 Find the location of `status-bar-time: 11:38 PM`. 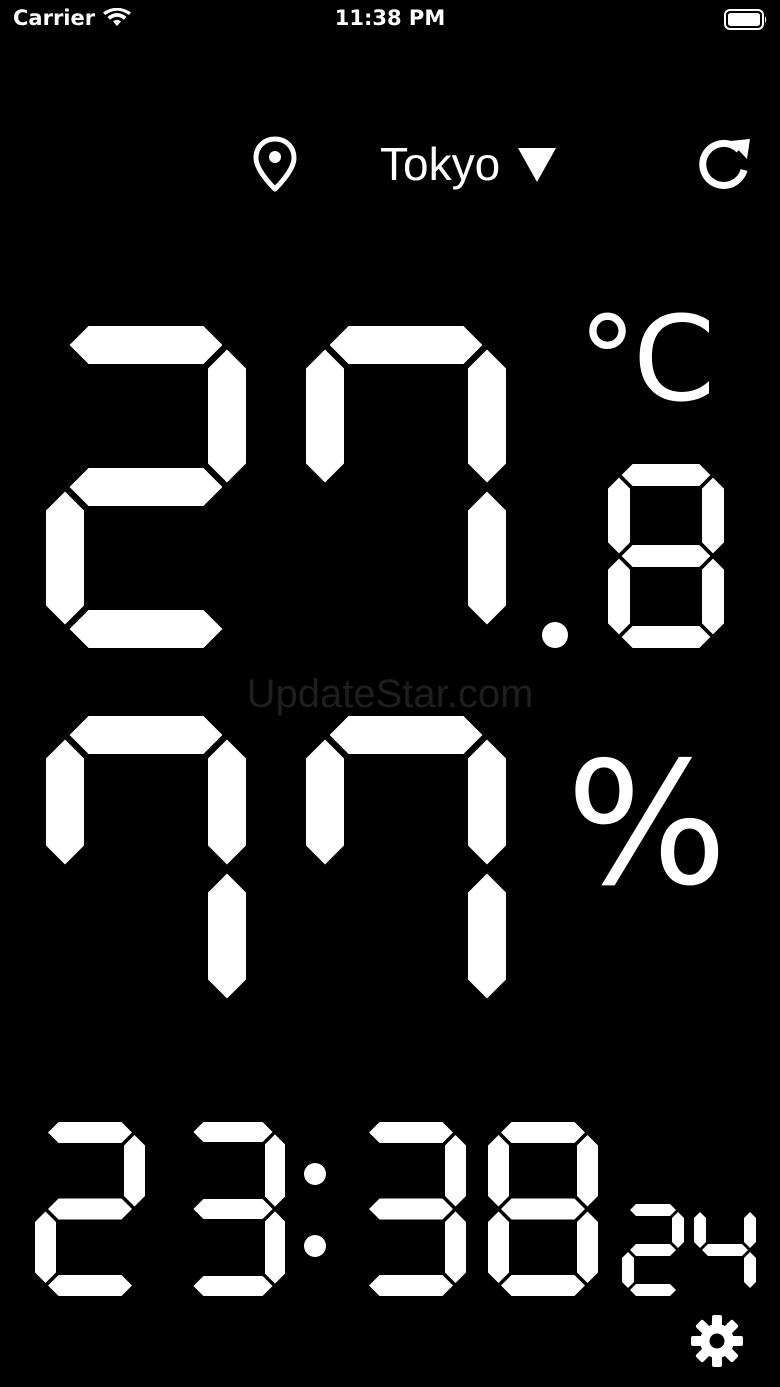

status-bar-time: 11:38 PM is located at coordinates (390, 18).